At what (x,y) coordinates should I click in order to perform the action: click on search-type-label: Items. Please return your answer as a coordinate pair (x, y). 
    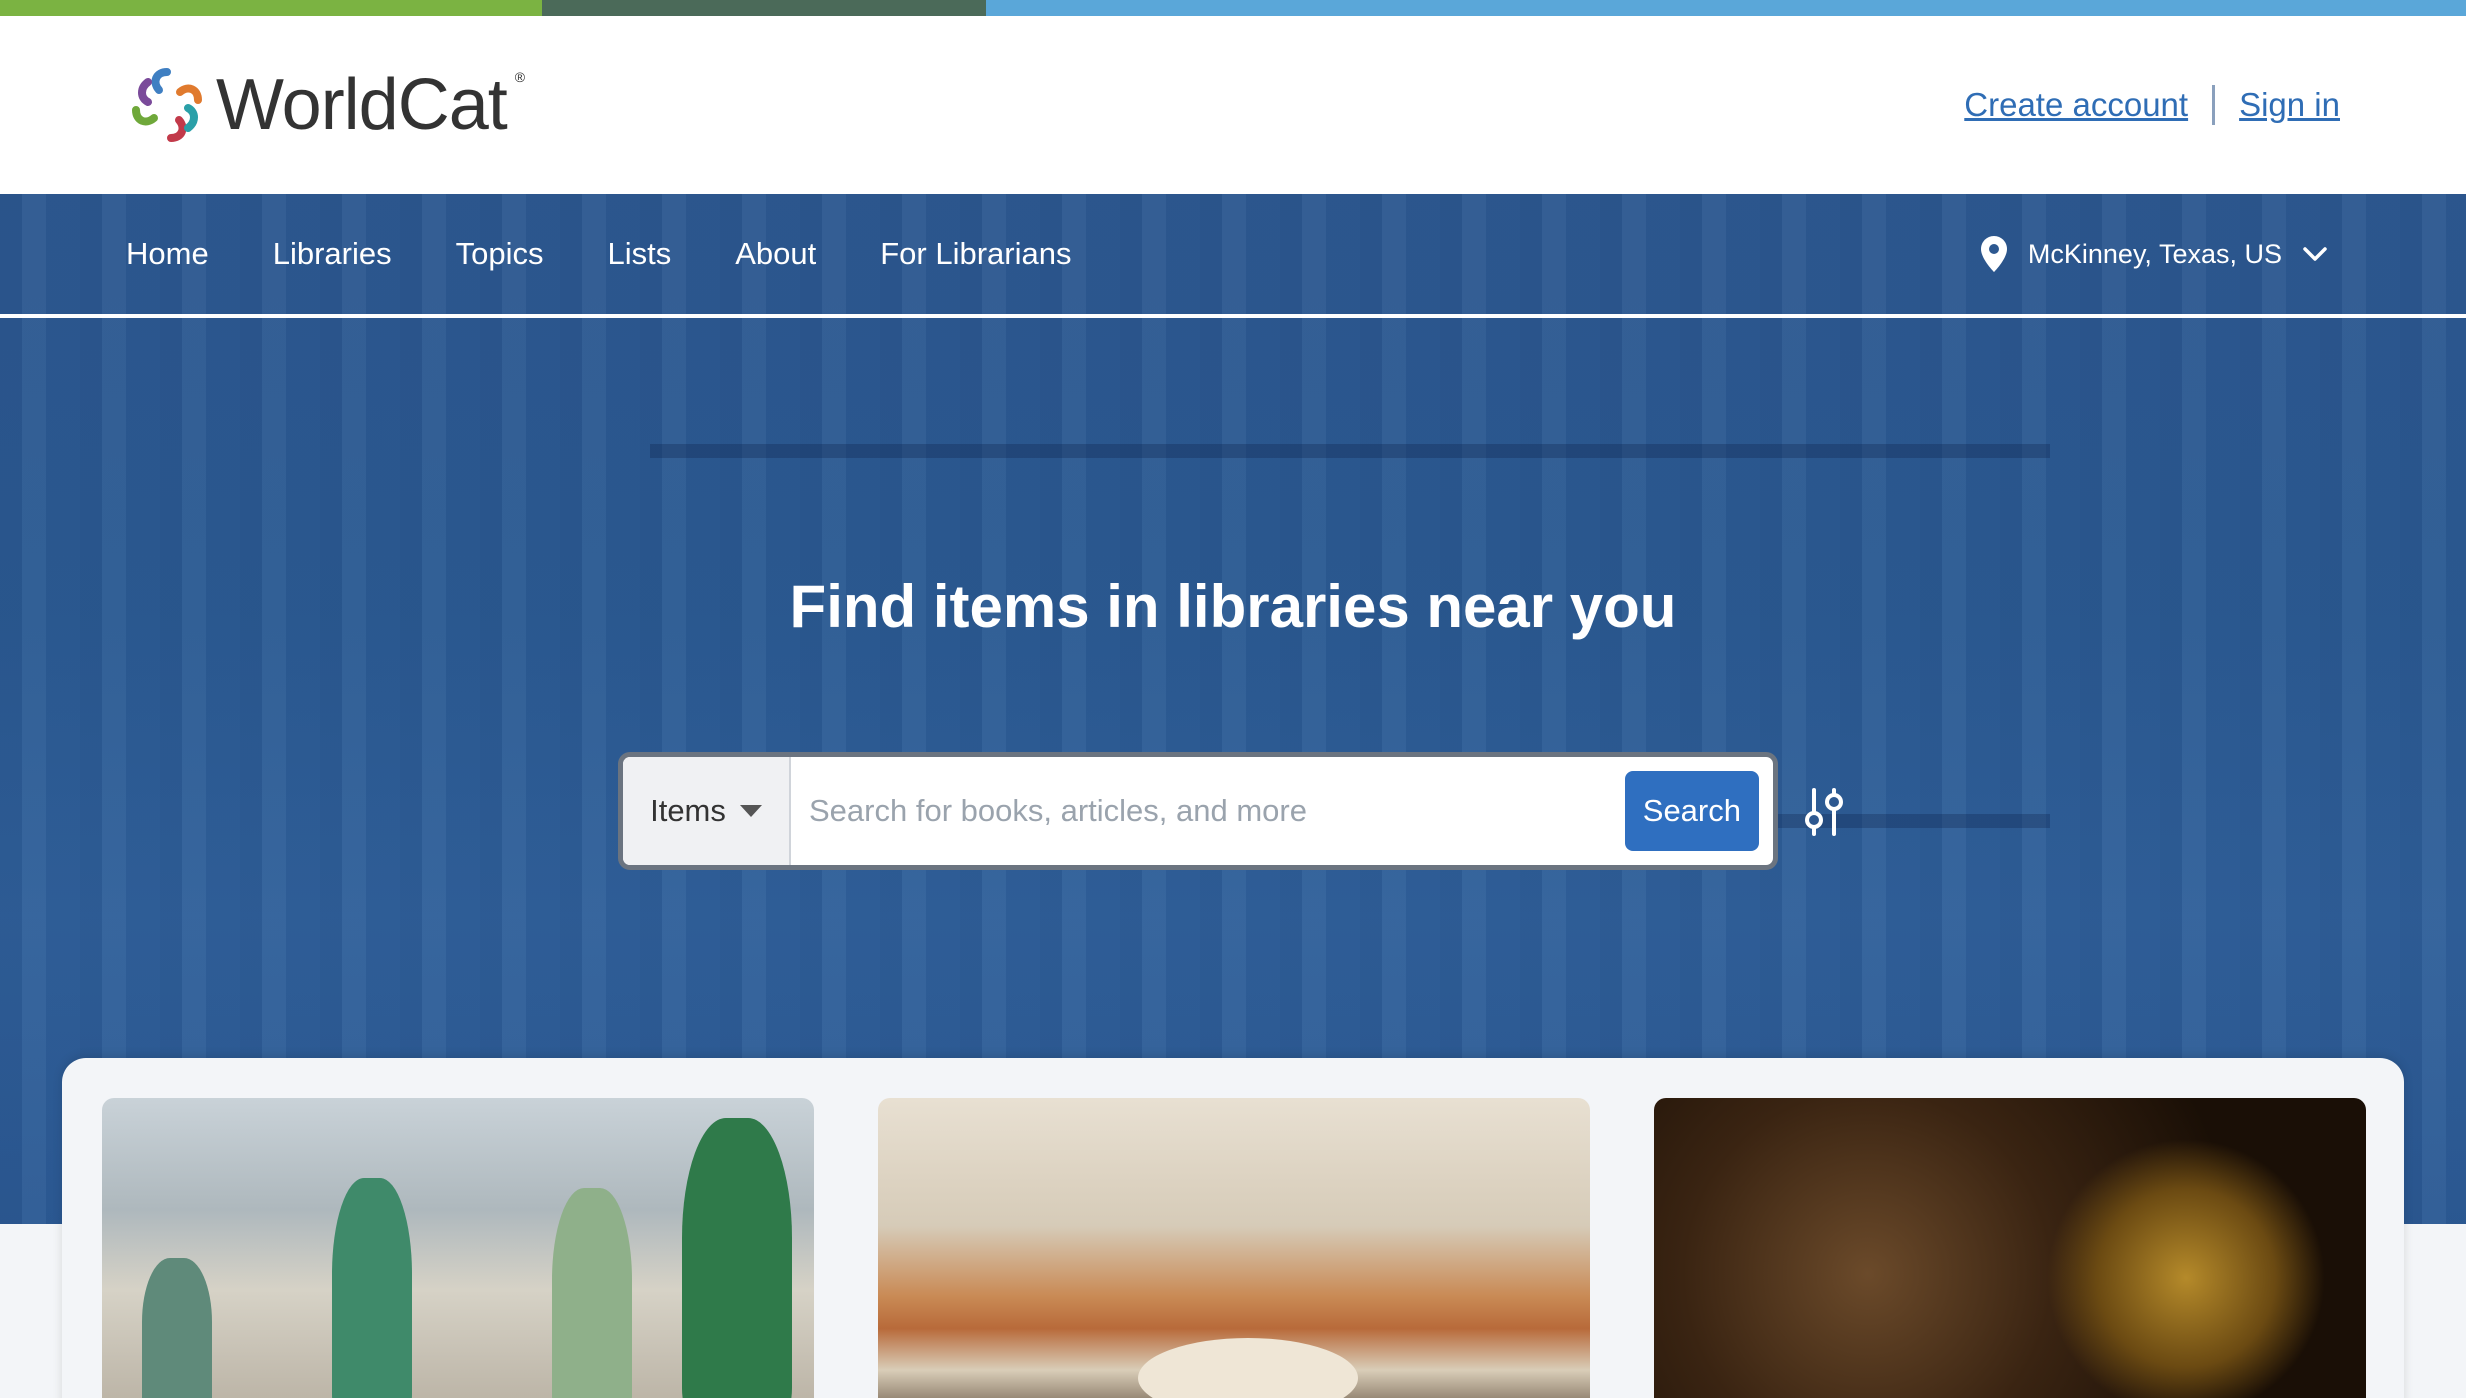
    Looking at the image, I should click on (688, 810).